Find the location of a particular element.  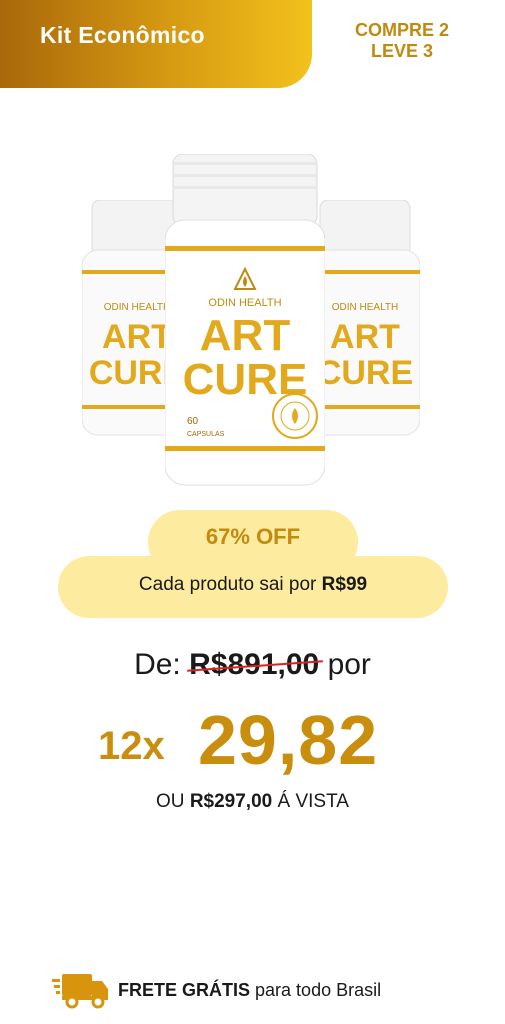

cash-price-line: OU R$297,00 Á VISTA is located at coordinates (252, 802).